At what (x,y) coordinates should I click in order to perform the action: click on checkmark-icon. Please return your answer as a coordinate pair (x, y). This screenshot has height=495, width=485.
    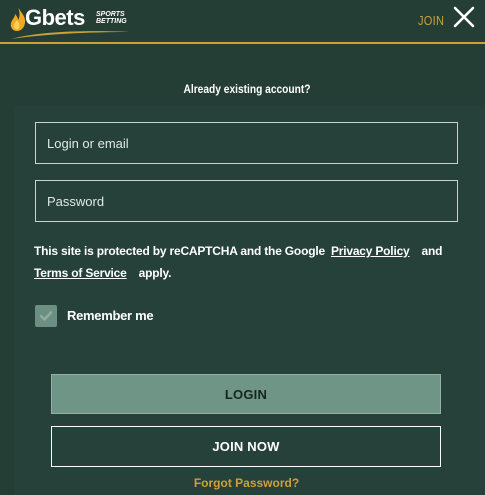
    Looking at the image, I should click on (46, 316).